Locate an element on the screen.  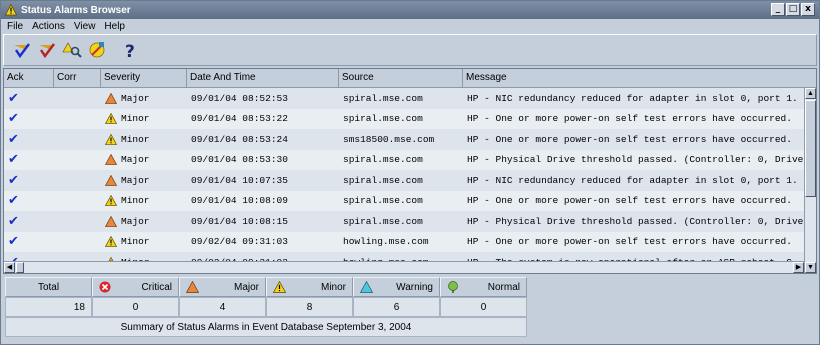
datetime-cell: 09/02/04 09:31:03 is located at coordinates (239, 242).